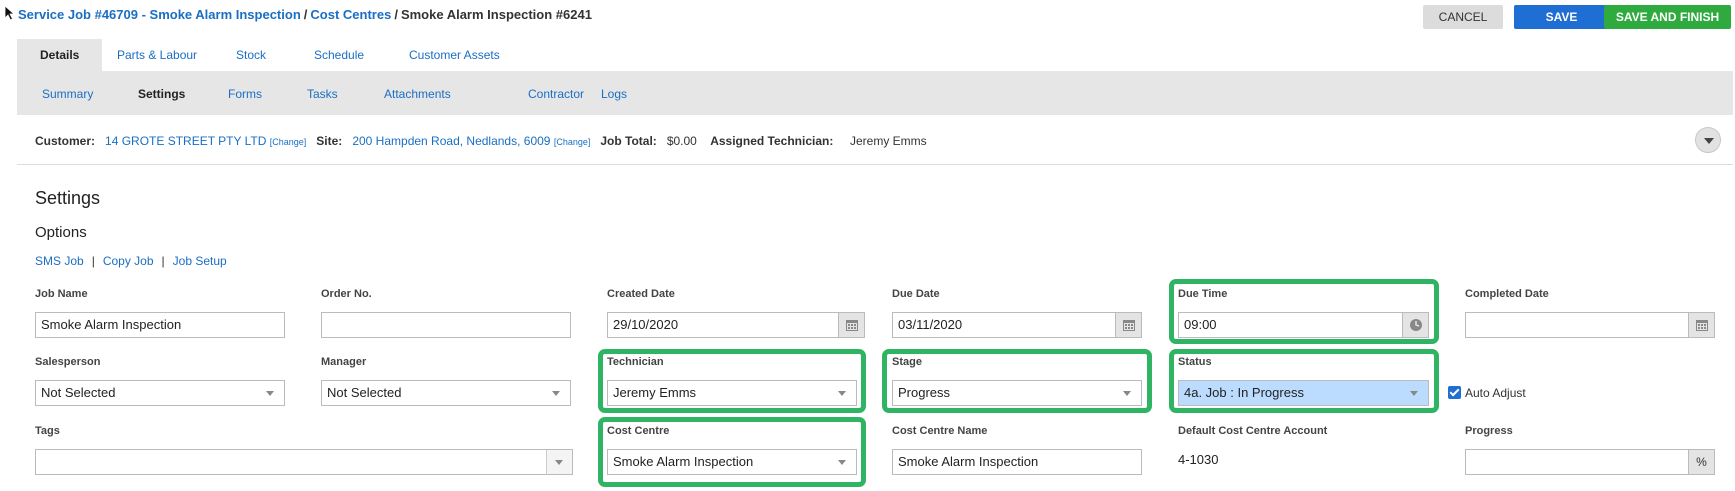 Image resolution: width=1735 pixels, height=491 pixels. I want to click on due-date-value: 03/11/2020, so click(930, 324).